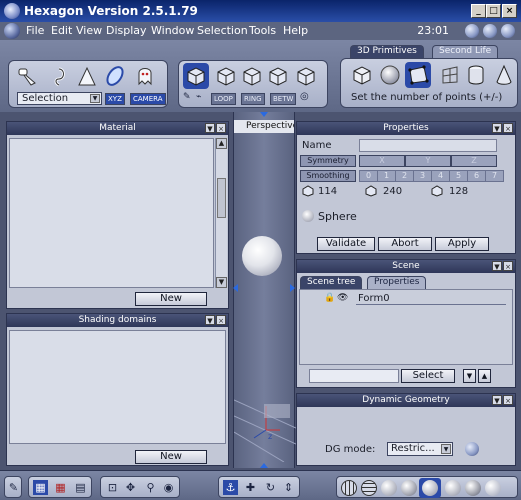 This screenshot has height=500, width=521. Describe the element at coordinates (35, 30) in the screenshot. I see `menu-file: File` at that location.